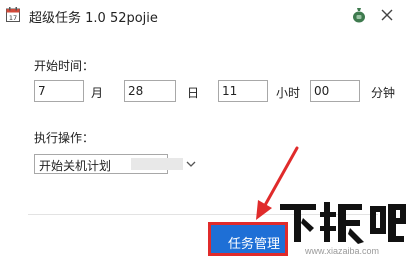 The image size is (412, 260). What do you see at coordinates (206, 15) in the screenshot?
I see `title-bar: 17 超级任务 1.0 52pojie` at bounding box center [206, 15].